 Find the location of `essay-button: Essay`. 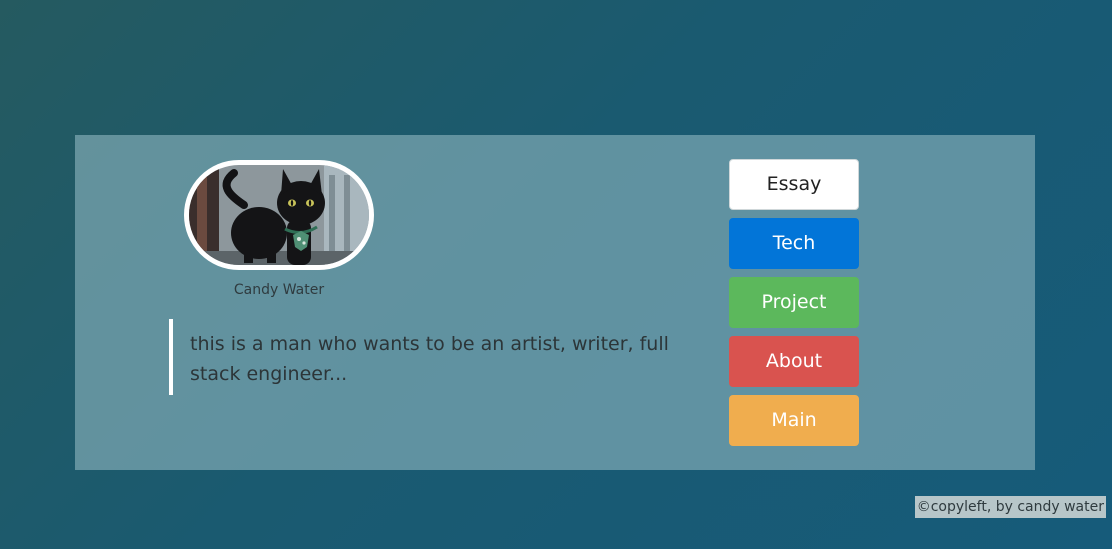

essay-button: Essay is located at coordinates (794, 184).